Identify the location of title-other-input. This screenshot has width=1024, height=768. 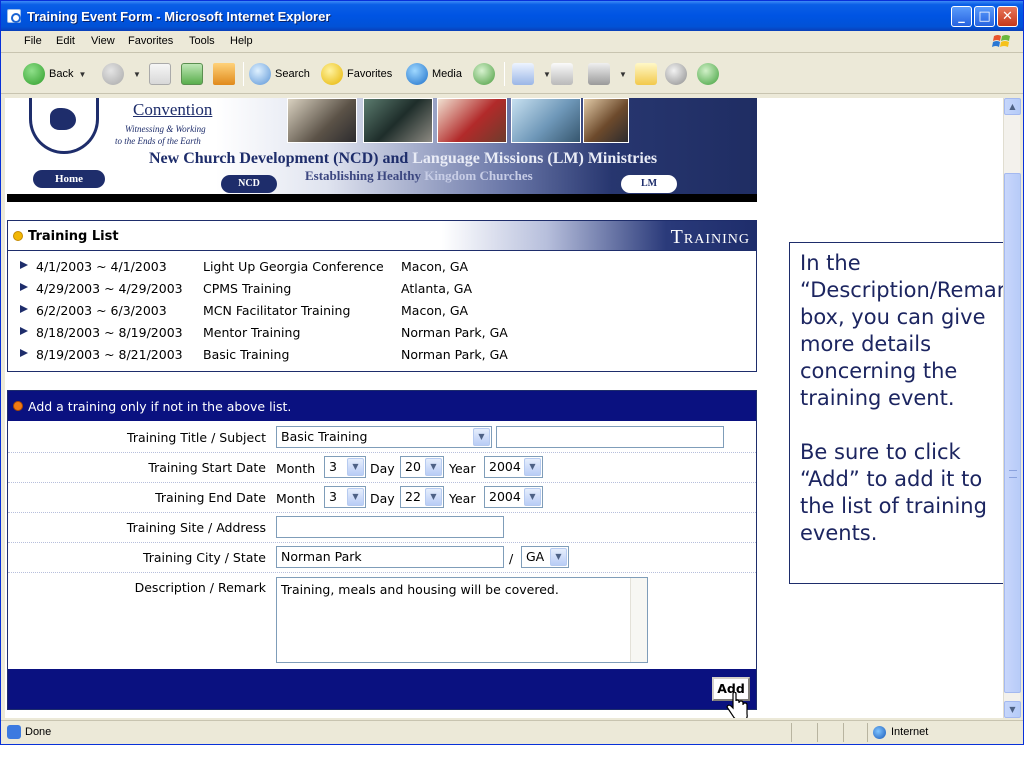
(610, 437).